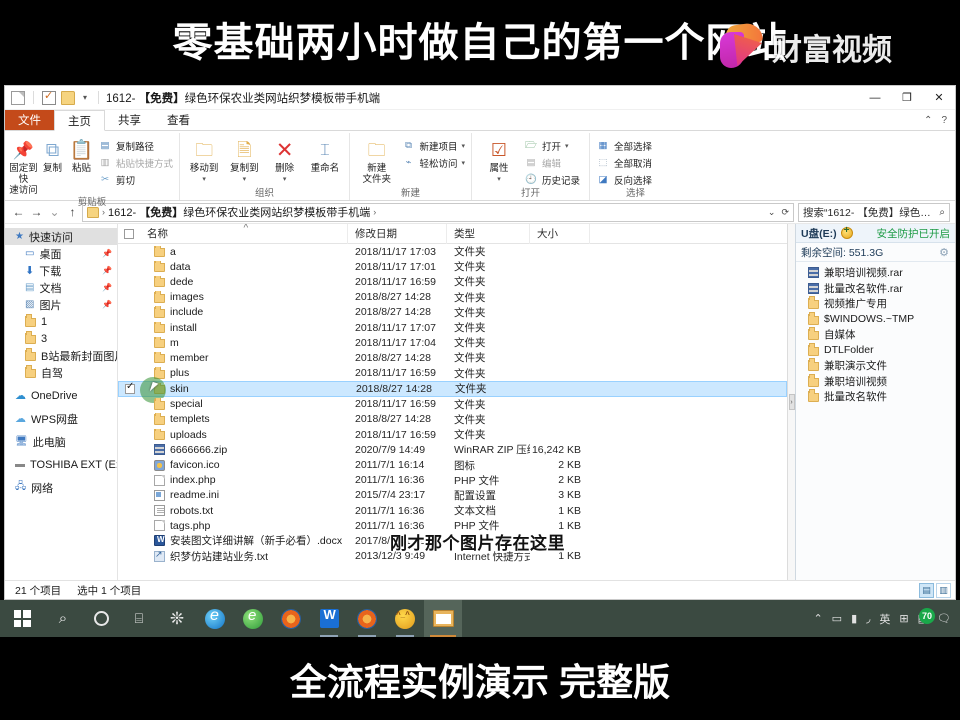 Image resolution: width=960 pixels, height=720 pixels. I want to click on file-name-cell: data, so click(244, 266).